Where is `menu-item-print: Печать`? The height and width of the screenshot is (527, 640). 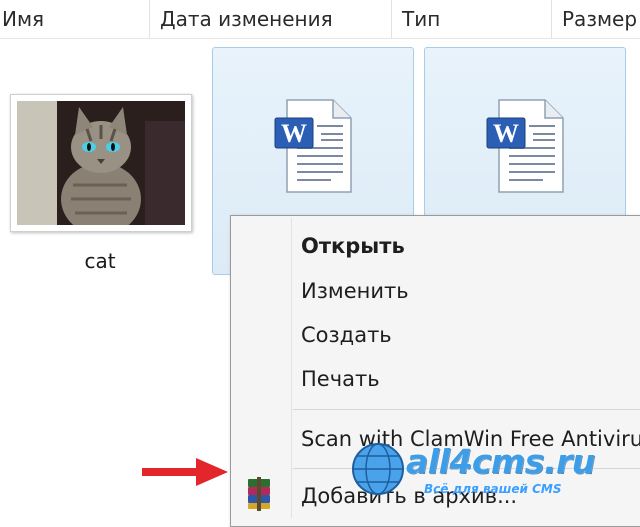 menu-item-print: Печать is located at coordinates (340, 379).